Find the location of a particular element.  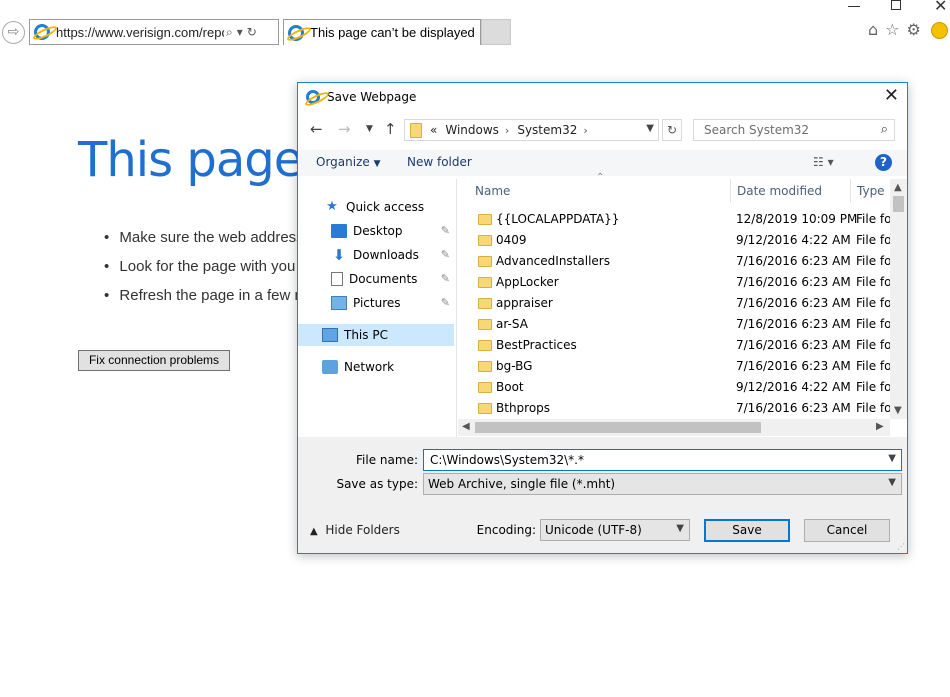

download-arrow-icon: ⬇ is located at coordinates (339, 255).